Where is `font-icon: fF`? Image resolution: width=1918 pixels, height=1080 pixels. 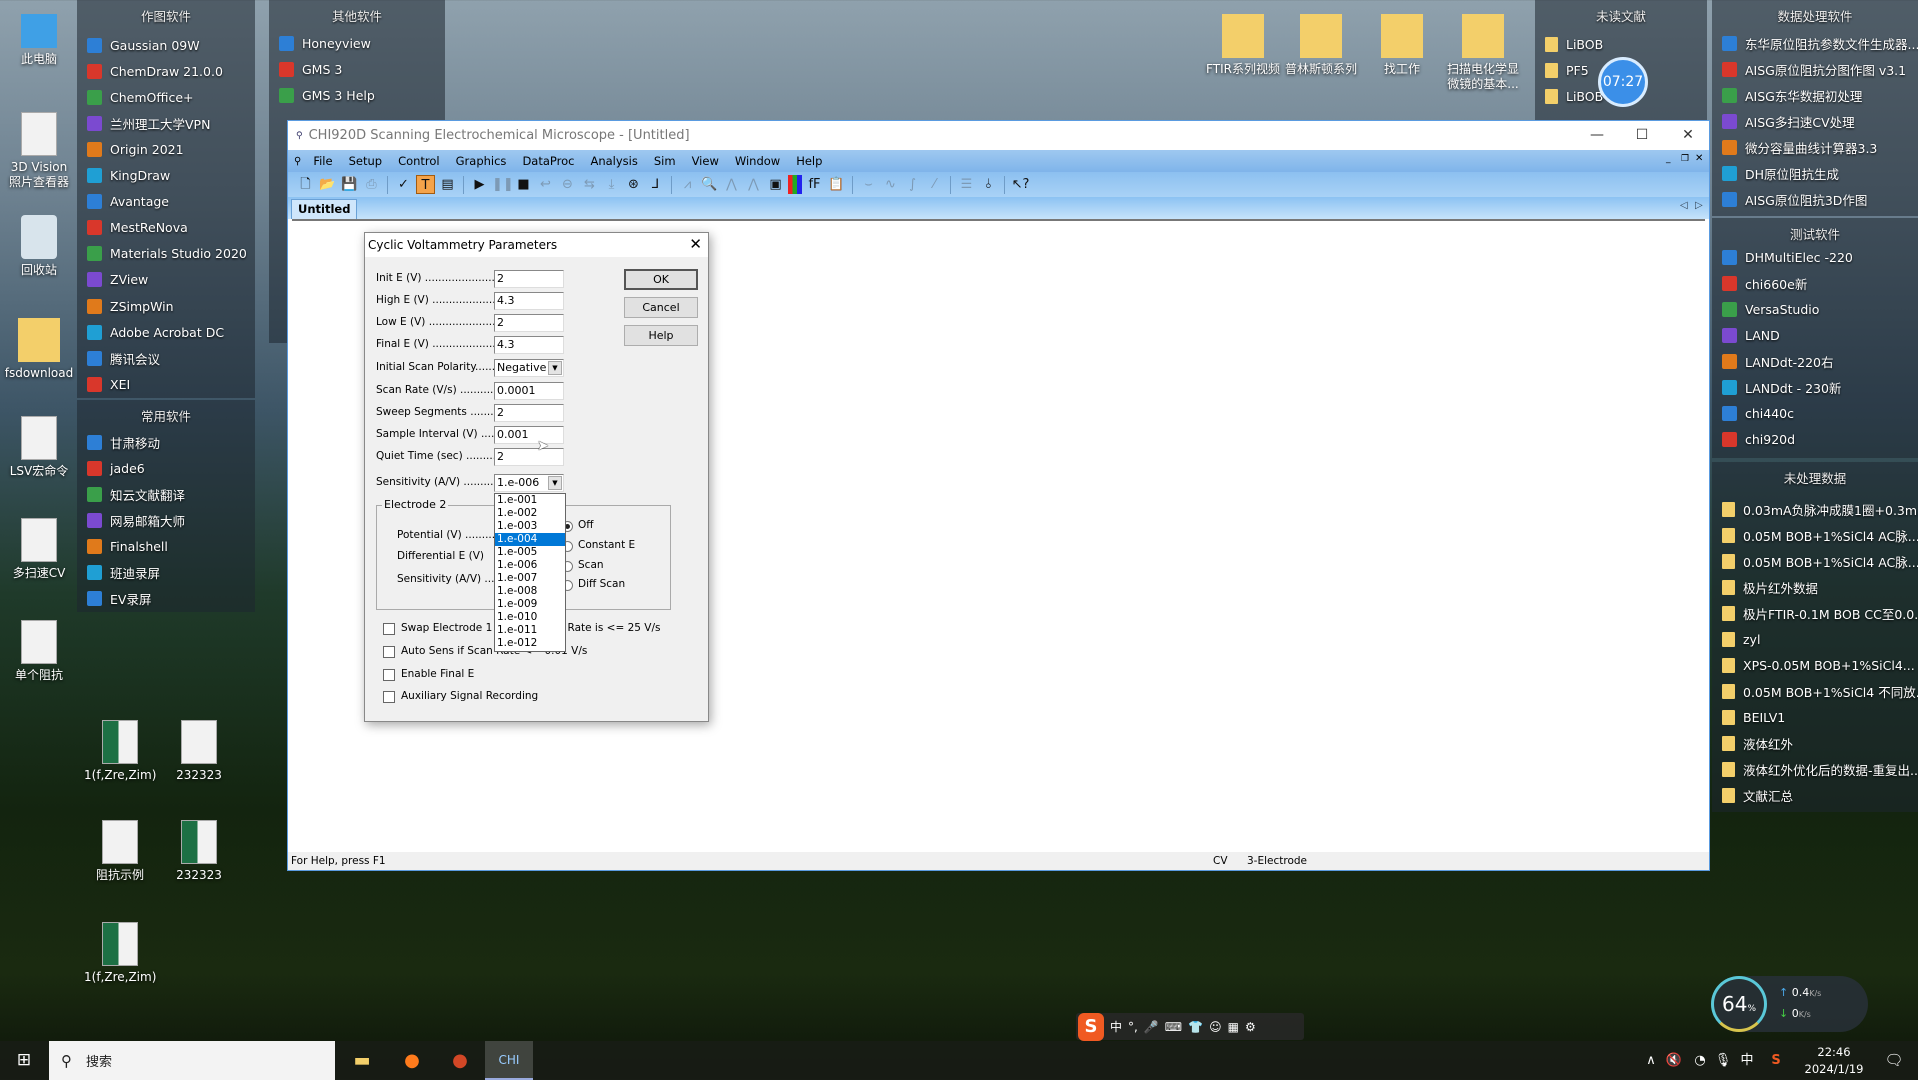 font-icon: fF is located at coordinates (814, 184).